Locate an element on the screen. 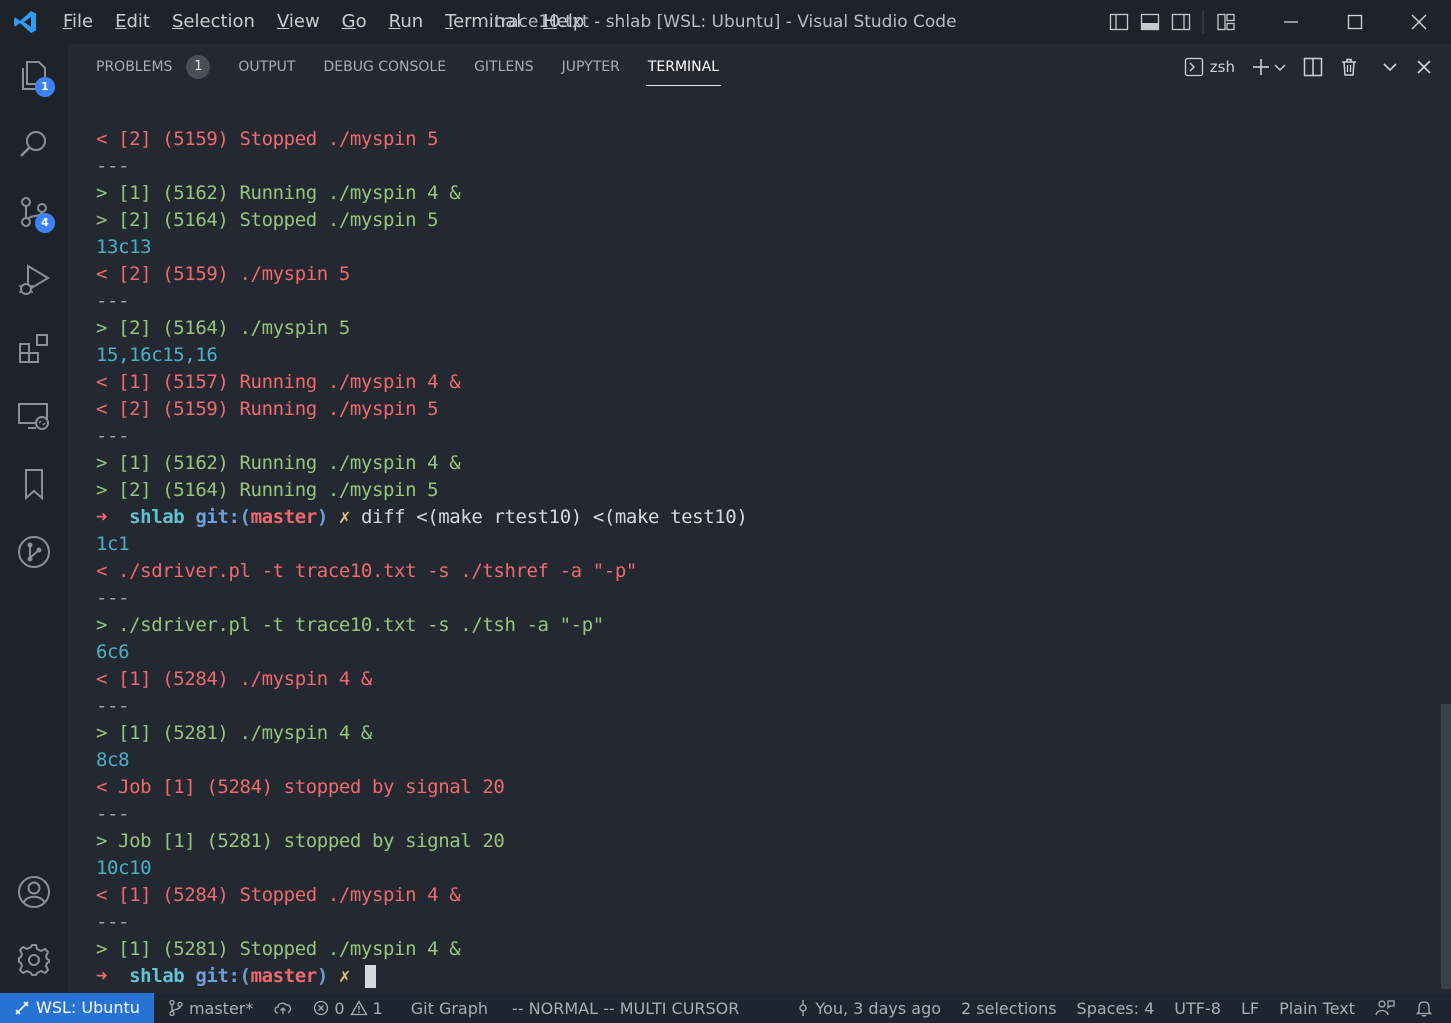 This screenshot has width=1451, height=1023. git-graph-icon is located at coordinates (34, 552).